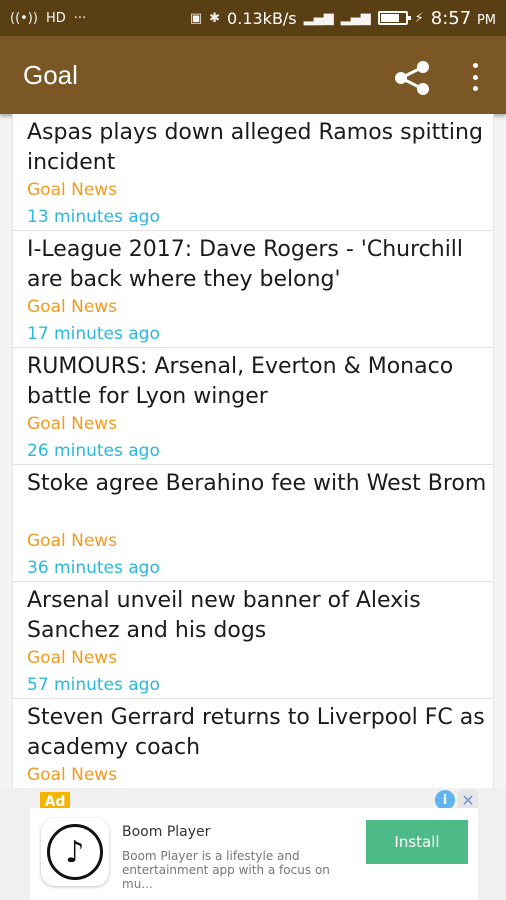 This screenshot has height=900, width=506. I want to click on music-note-icon: ♪, so click(75, 852).